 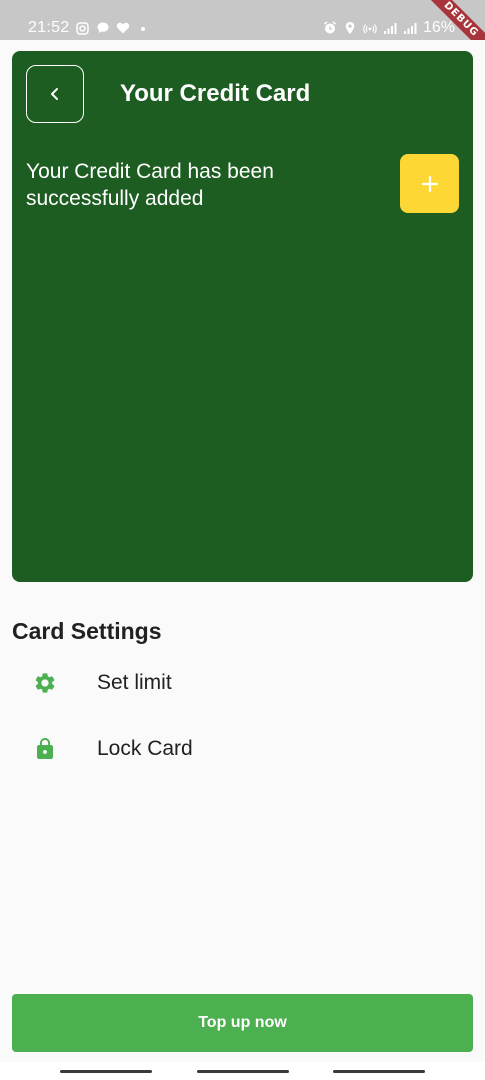 I want to click on plus-icon, so click(x=429, y=183).